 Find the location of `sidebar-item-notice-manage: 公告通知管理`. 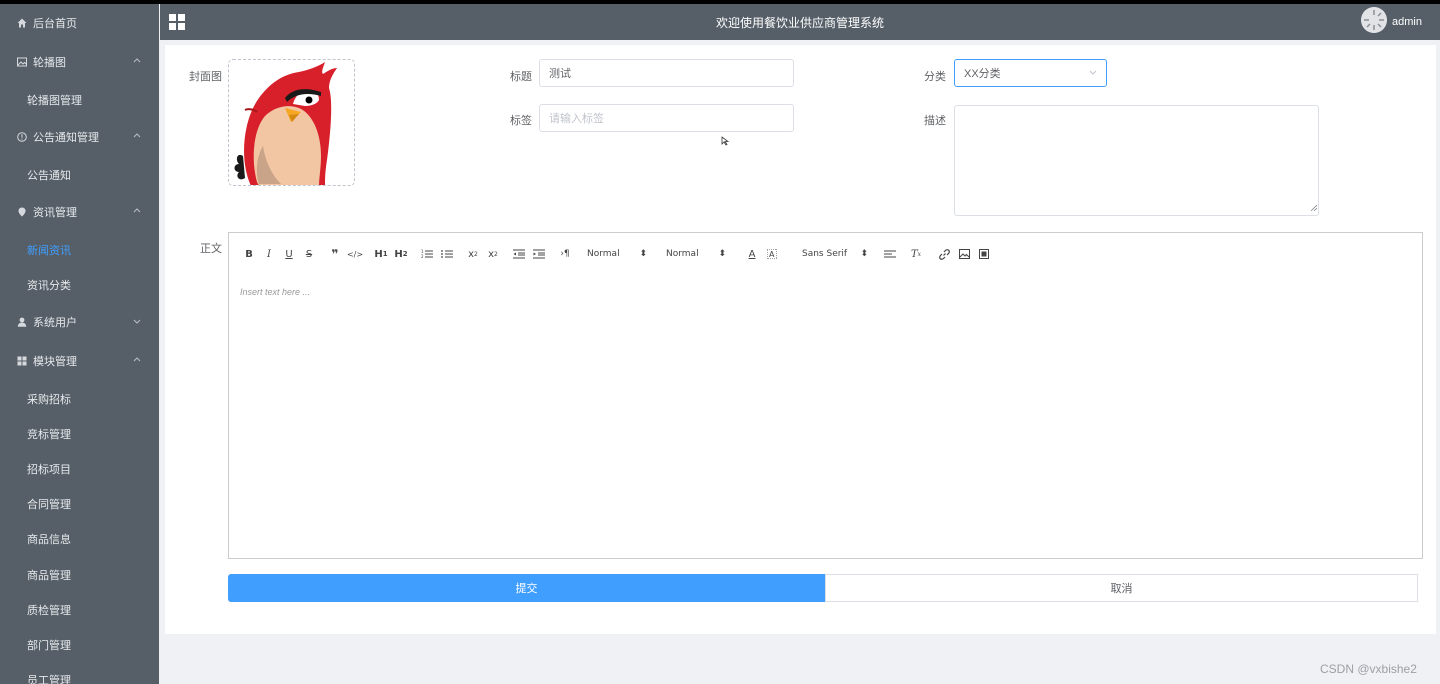

sidebar-item-notice-manage: 公告通知管理 is located at coordinates (79, 137).